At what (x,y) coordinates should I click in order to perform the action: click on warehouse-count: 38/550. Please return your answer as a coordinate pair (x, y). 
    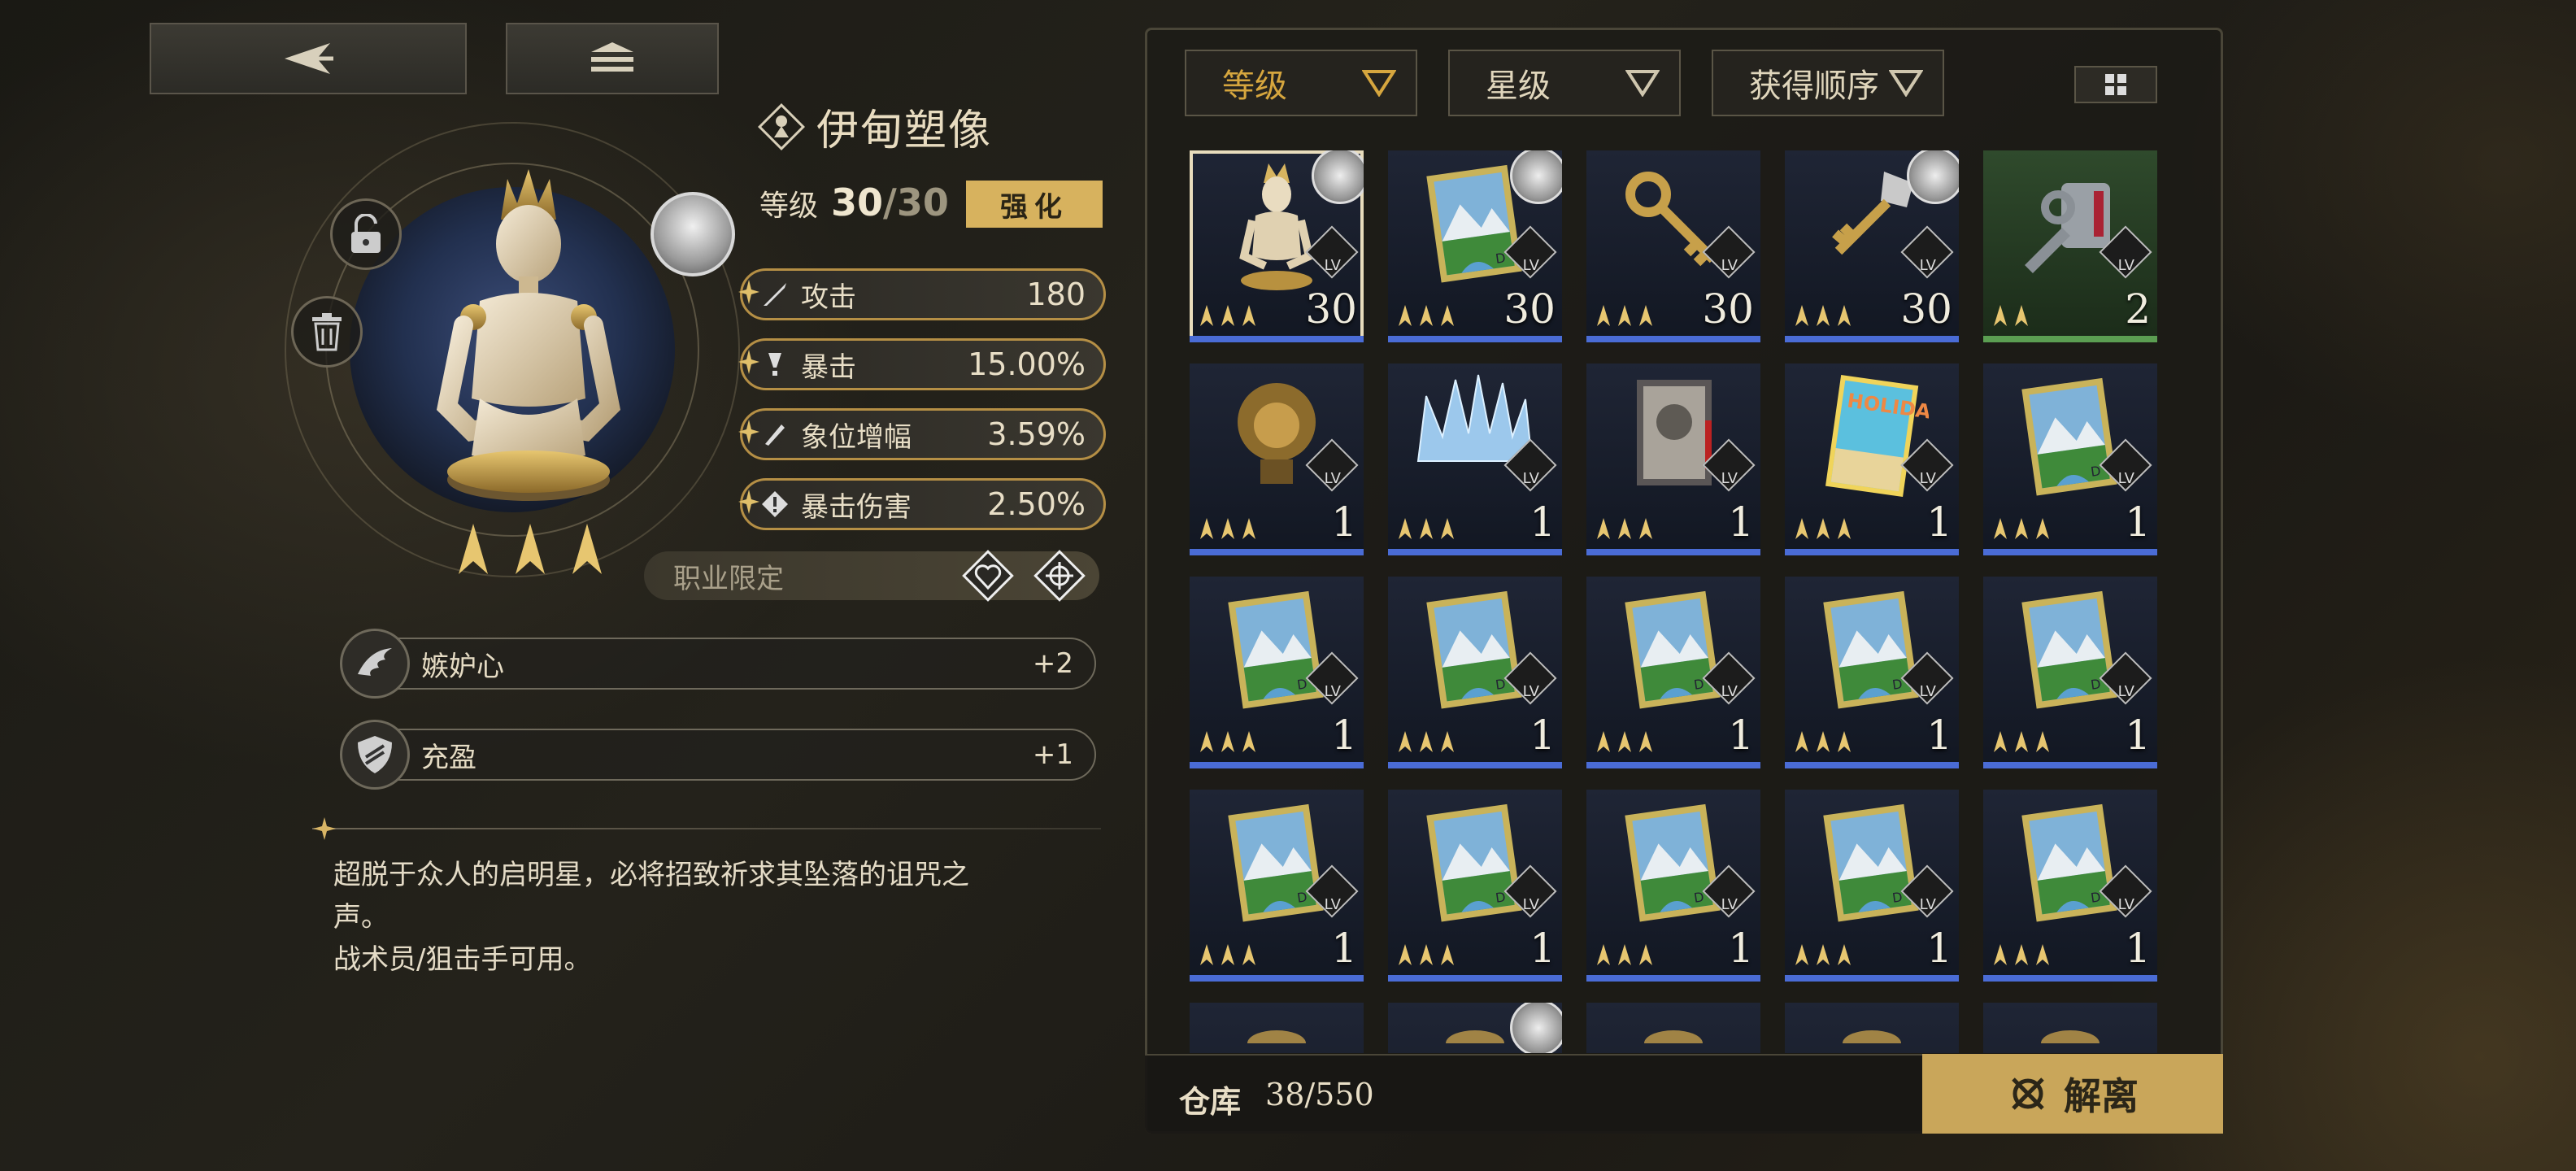
    Looking at the image, I should click on (1320, 1094).